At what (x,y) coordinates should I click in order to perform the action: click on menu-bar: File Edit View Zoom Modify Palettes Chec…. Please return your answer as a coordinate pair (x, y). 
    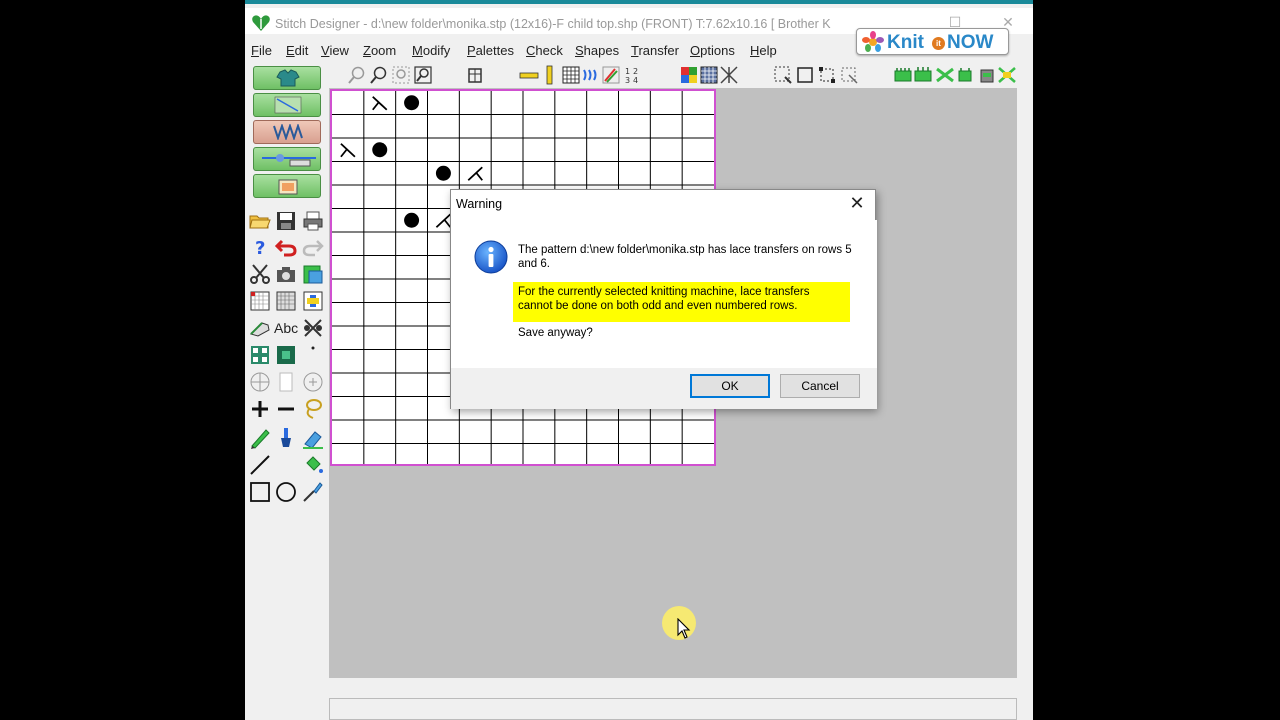
    Looking at the image, I should click on (545, 52).